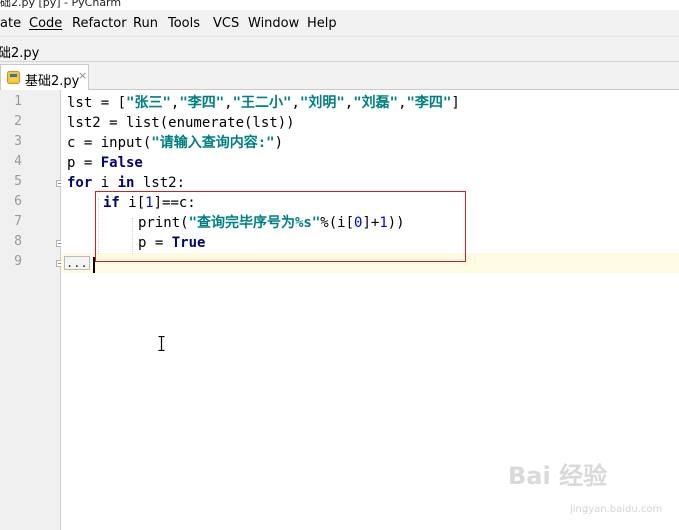  Describe the element at coordinates (18, 221) in the screenshot. I see `line-number: 7` at that location.